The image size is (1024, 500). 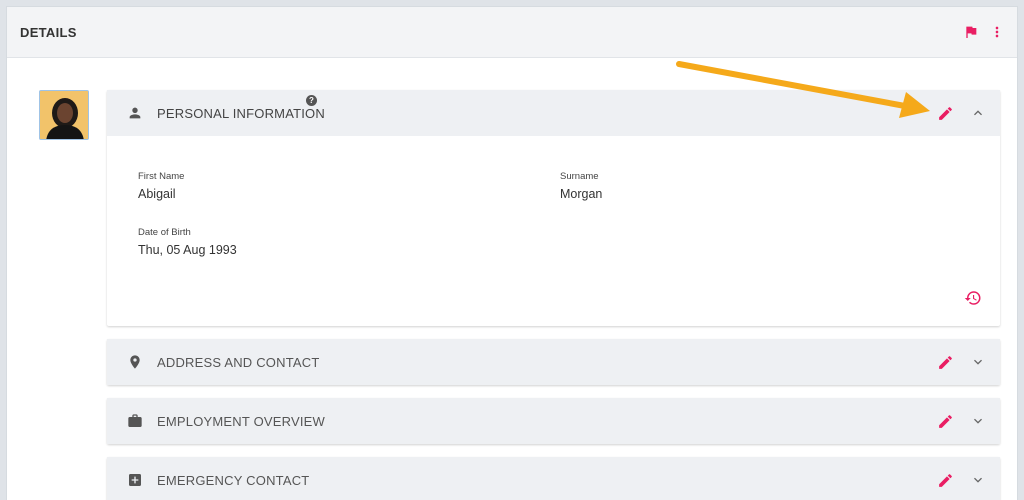 What do you see at coordinates (241, 113) in the screenshot?
I see `panel-title: PERSONAL INFORMATION` at bounding box center [241, 113].